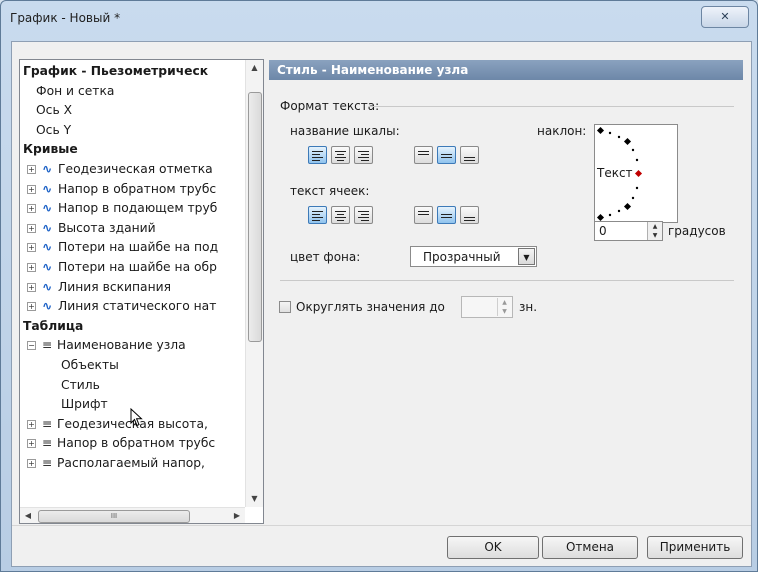 This screenshot has width=758, height=572. I want to click on ok-button: OK, so click(493, 547).